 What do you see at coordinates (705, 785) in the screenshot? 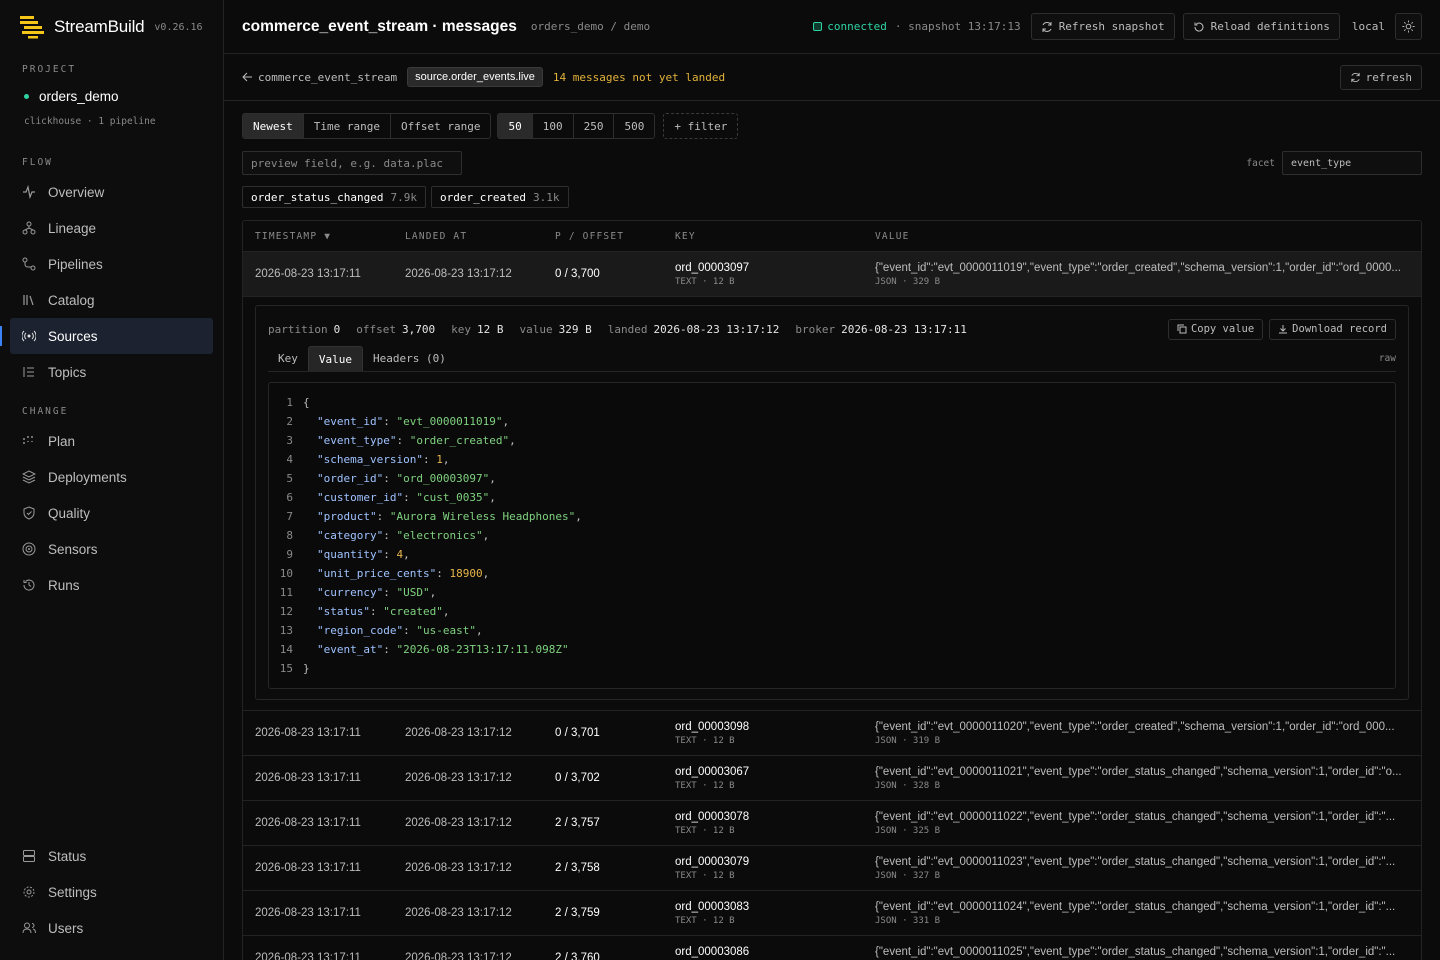
I see `cell-key-meta: TEXT · 12 B` at bounding box center [705, 785].